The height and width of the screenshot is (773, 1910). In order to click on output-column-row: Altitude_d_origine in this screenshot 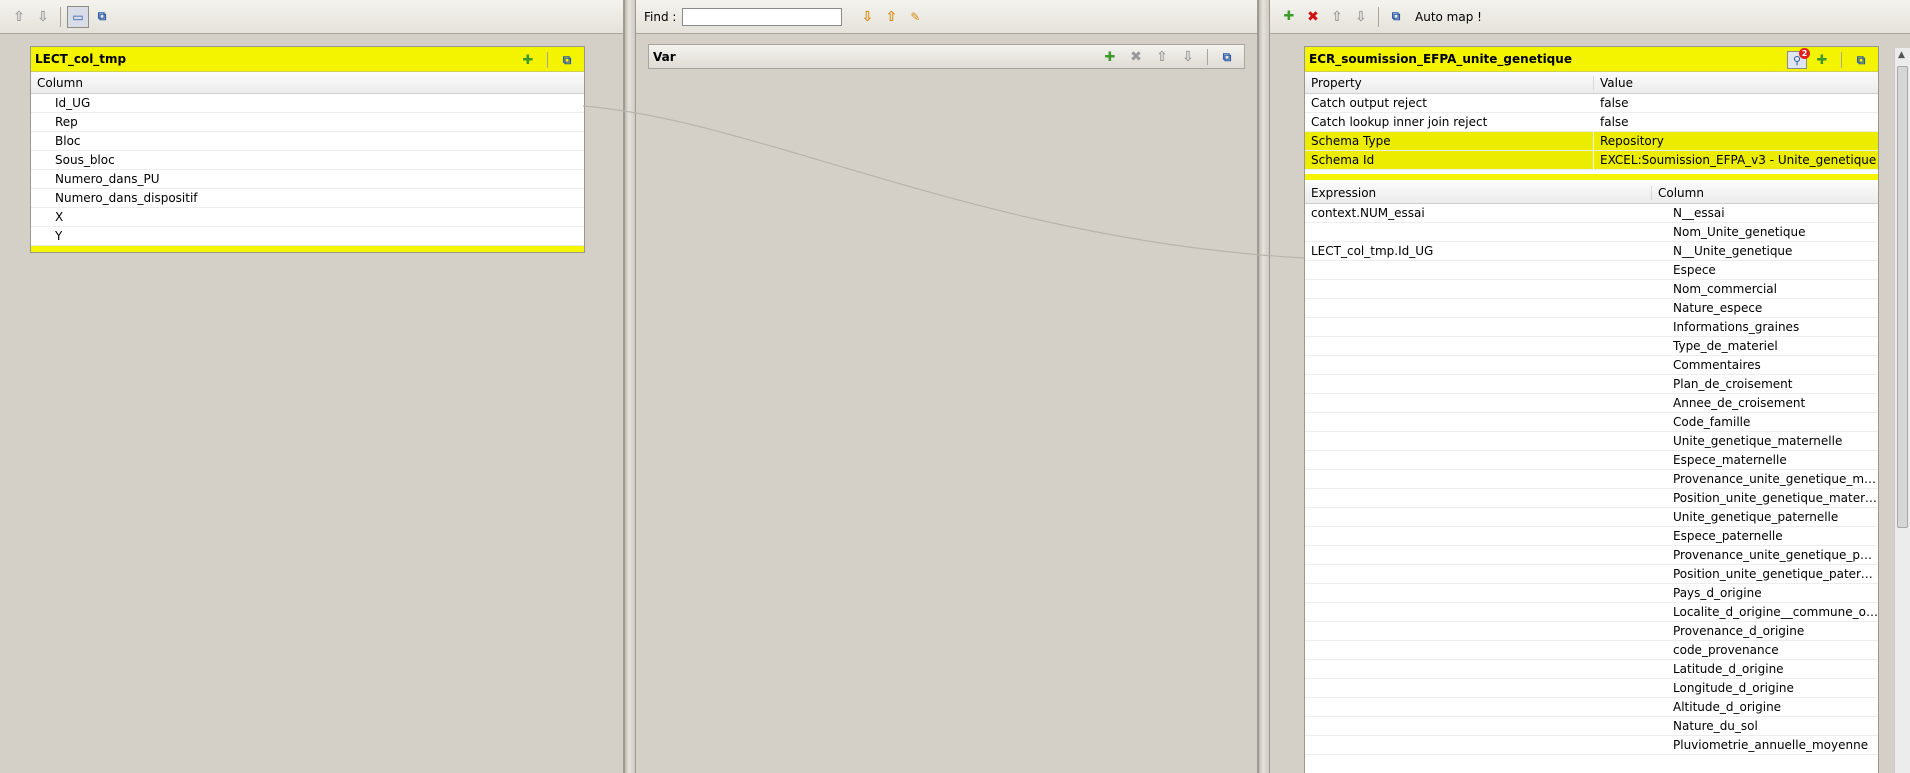, I will do `click(1591, 707)`.